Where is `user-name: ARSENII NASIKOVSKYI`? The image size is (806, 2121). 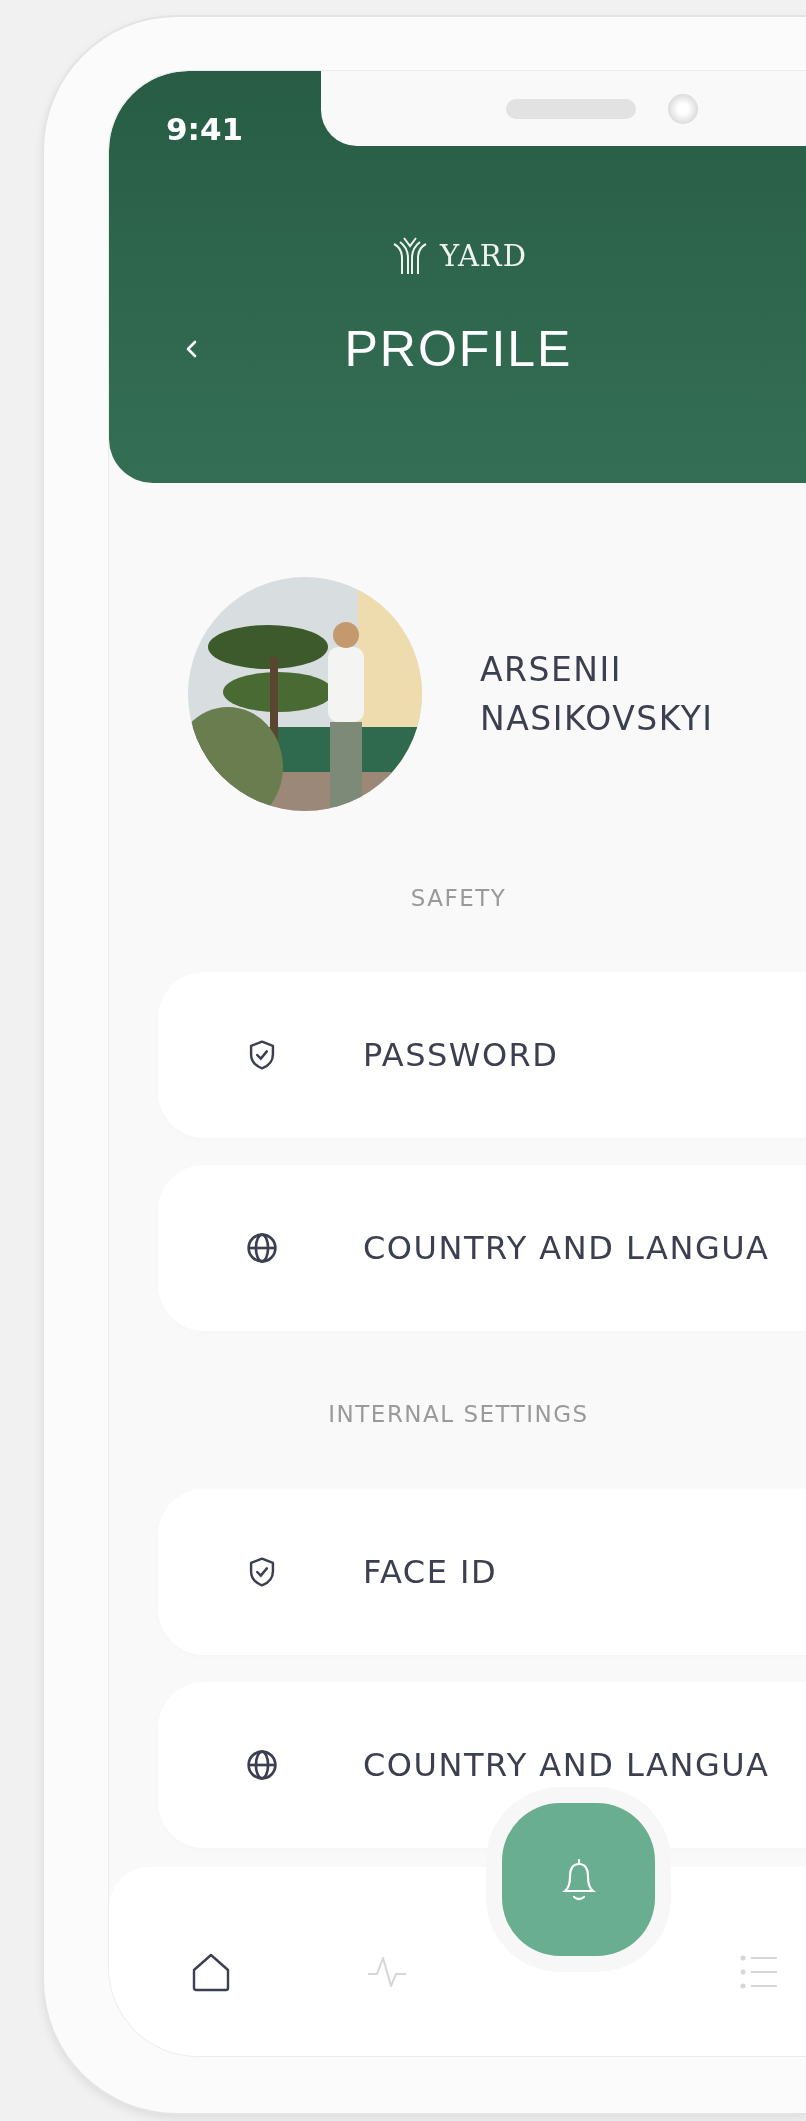 user-name: ARSENII NASIKOVSKYI is located at coordinates (597, 694).